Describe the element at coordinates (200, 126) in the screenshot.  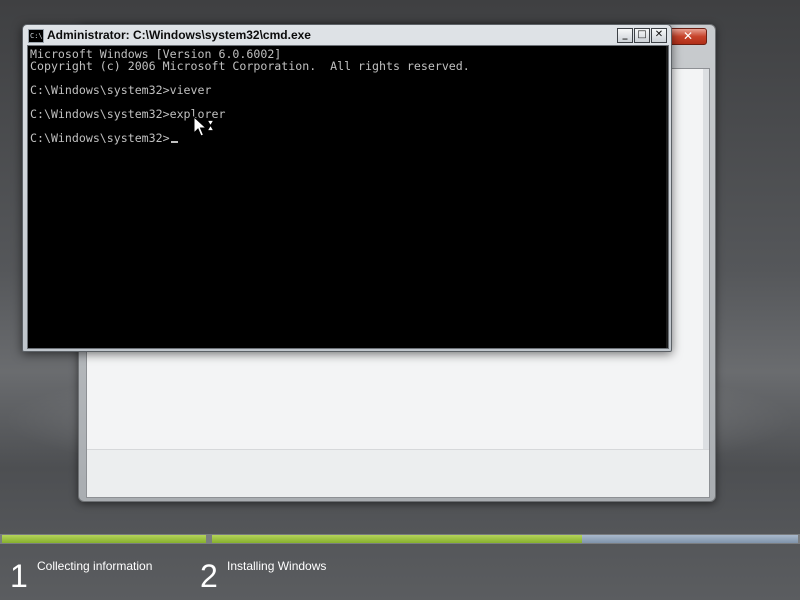
I see `mouse-pointer-icon` at that location.